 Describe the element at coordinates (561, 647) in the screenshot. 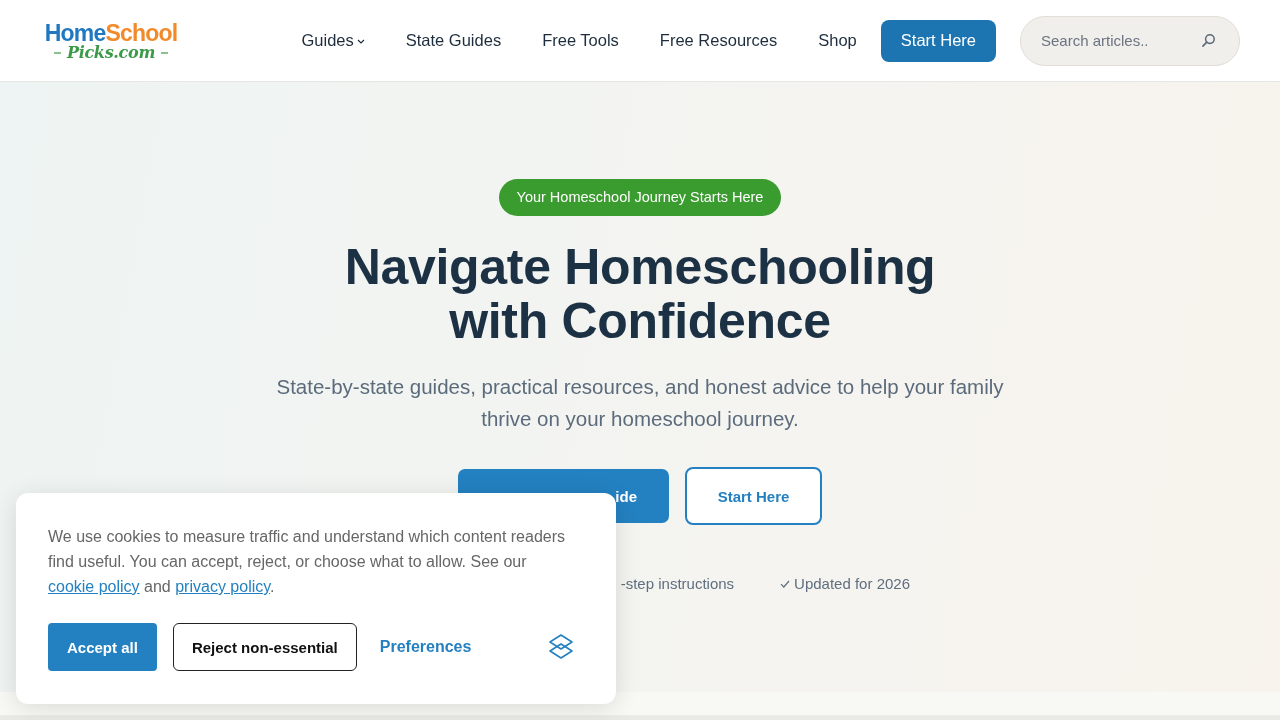

I see `layered-diamond-icon` at that location.